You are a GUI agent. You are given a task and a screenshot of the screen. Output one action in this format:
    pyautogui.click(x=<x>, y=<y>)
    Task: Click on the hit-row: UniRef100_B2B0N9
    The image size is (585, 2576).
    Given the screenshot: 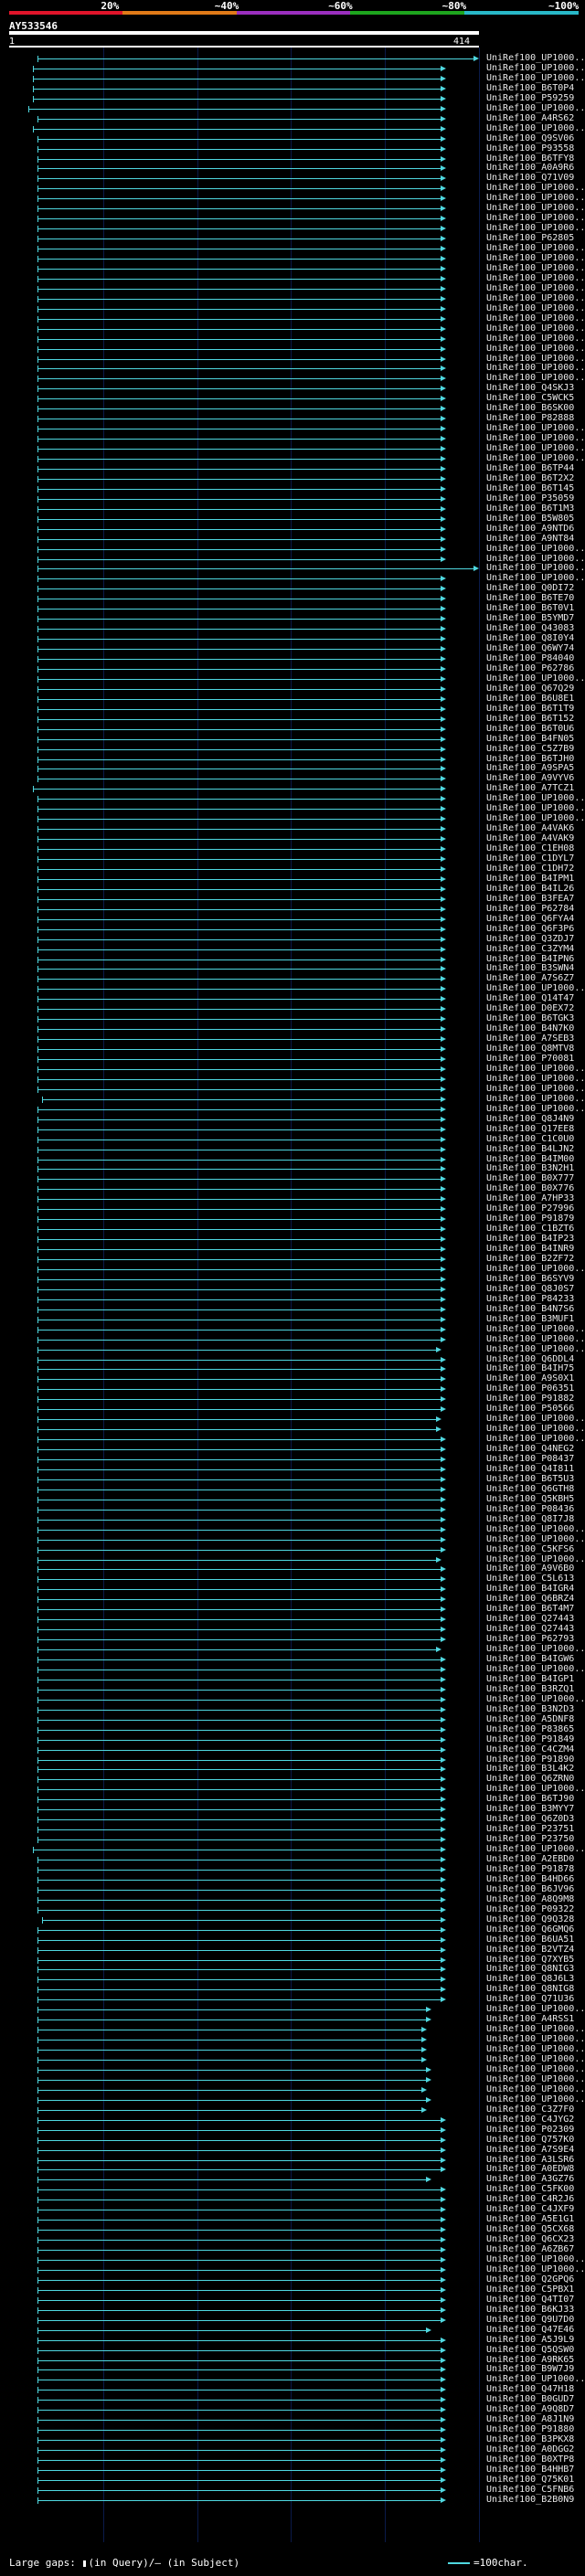 What is the action you would take?
    pyautogui.click(x=293, y=2500)
    